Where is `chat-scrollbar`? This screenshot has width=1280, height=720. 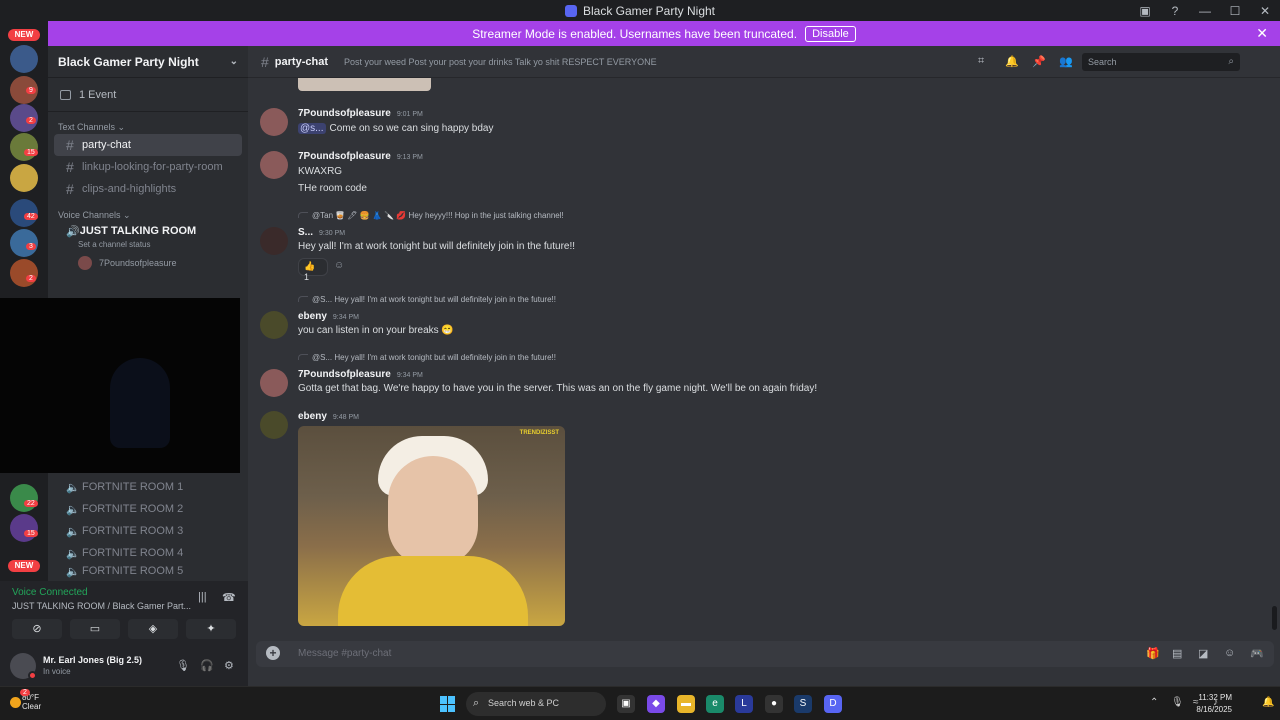
chat-scrollbar is located at coordinates (1274, 618).